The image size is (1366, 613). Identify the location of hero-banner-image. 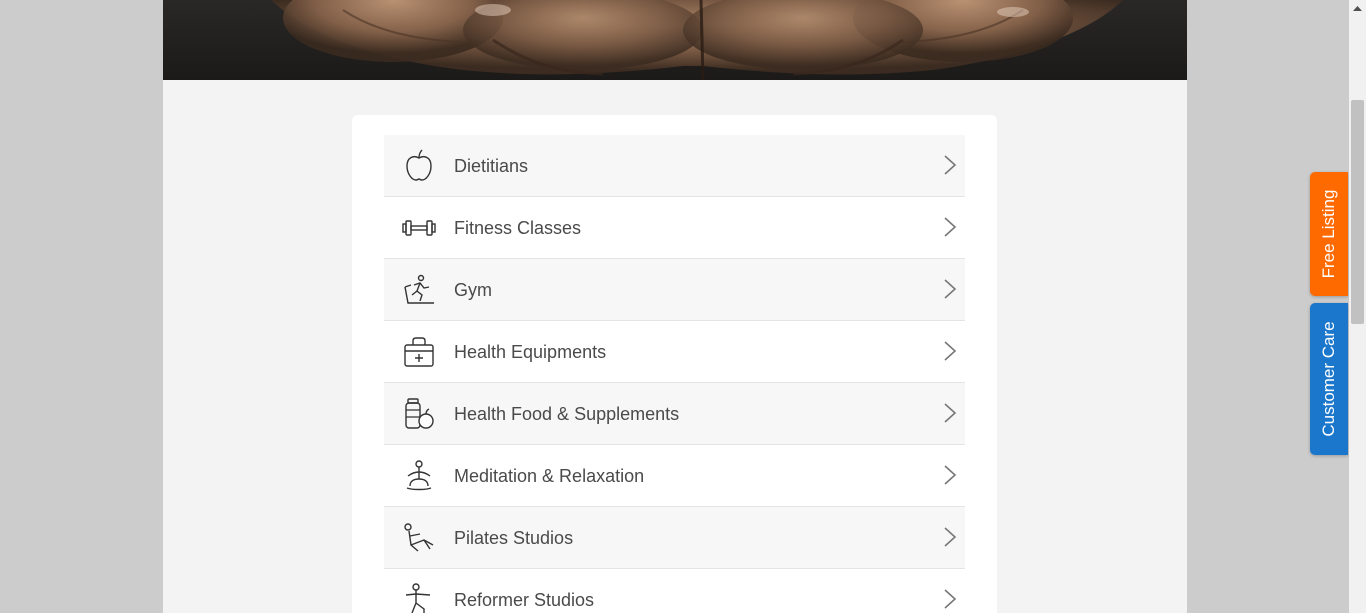
(675, 40).